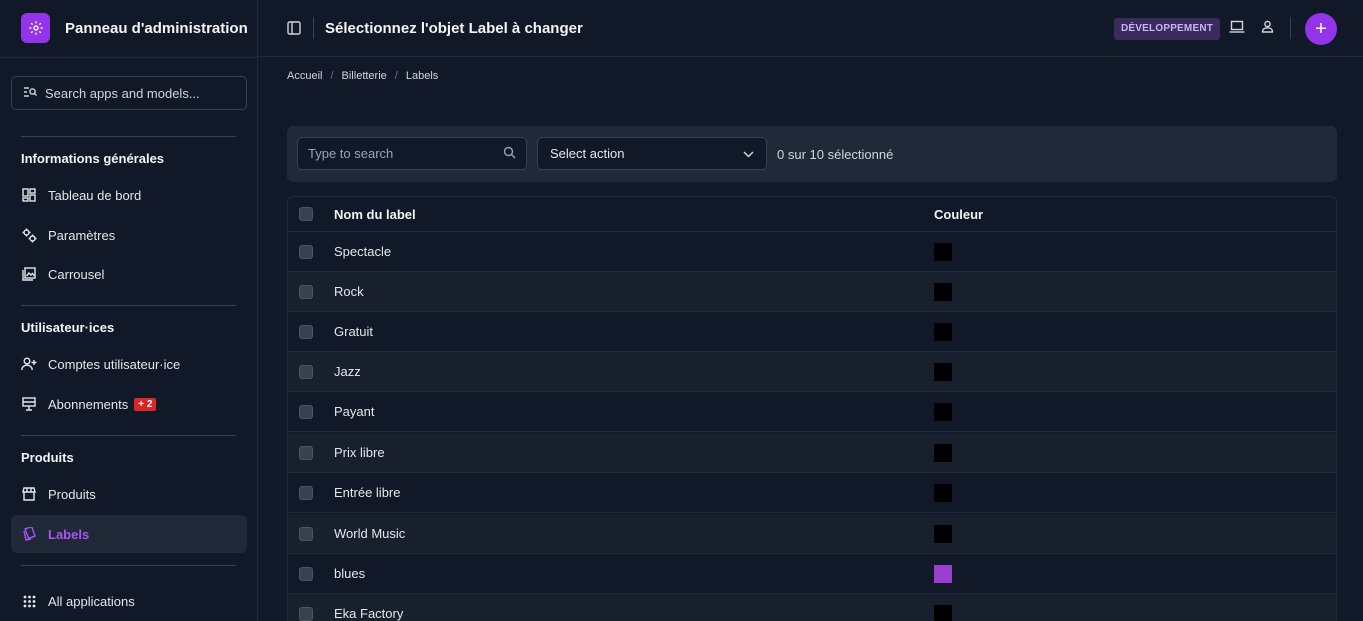 The width and height of the screenshot is (1363, 621). What do you see at coordinates (114, 364) in the screenshot?
I see `sidebar-item-label: Comptes utilisateur·ice` at bounding box center [114, 364].